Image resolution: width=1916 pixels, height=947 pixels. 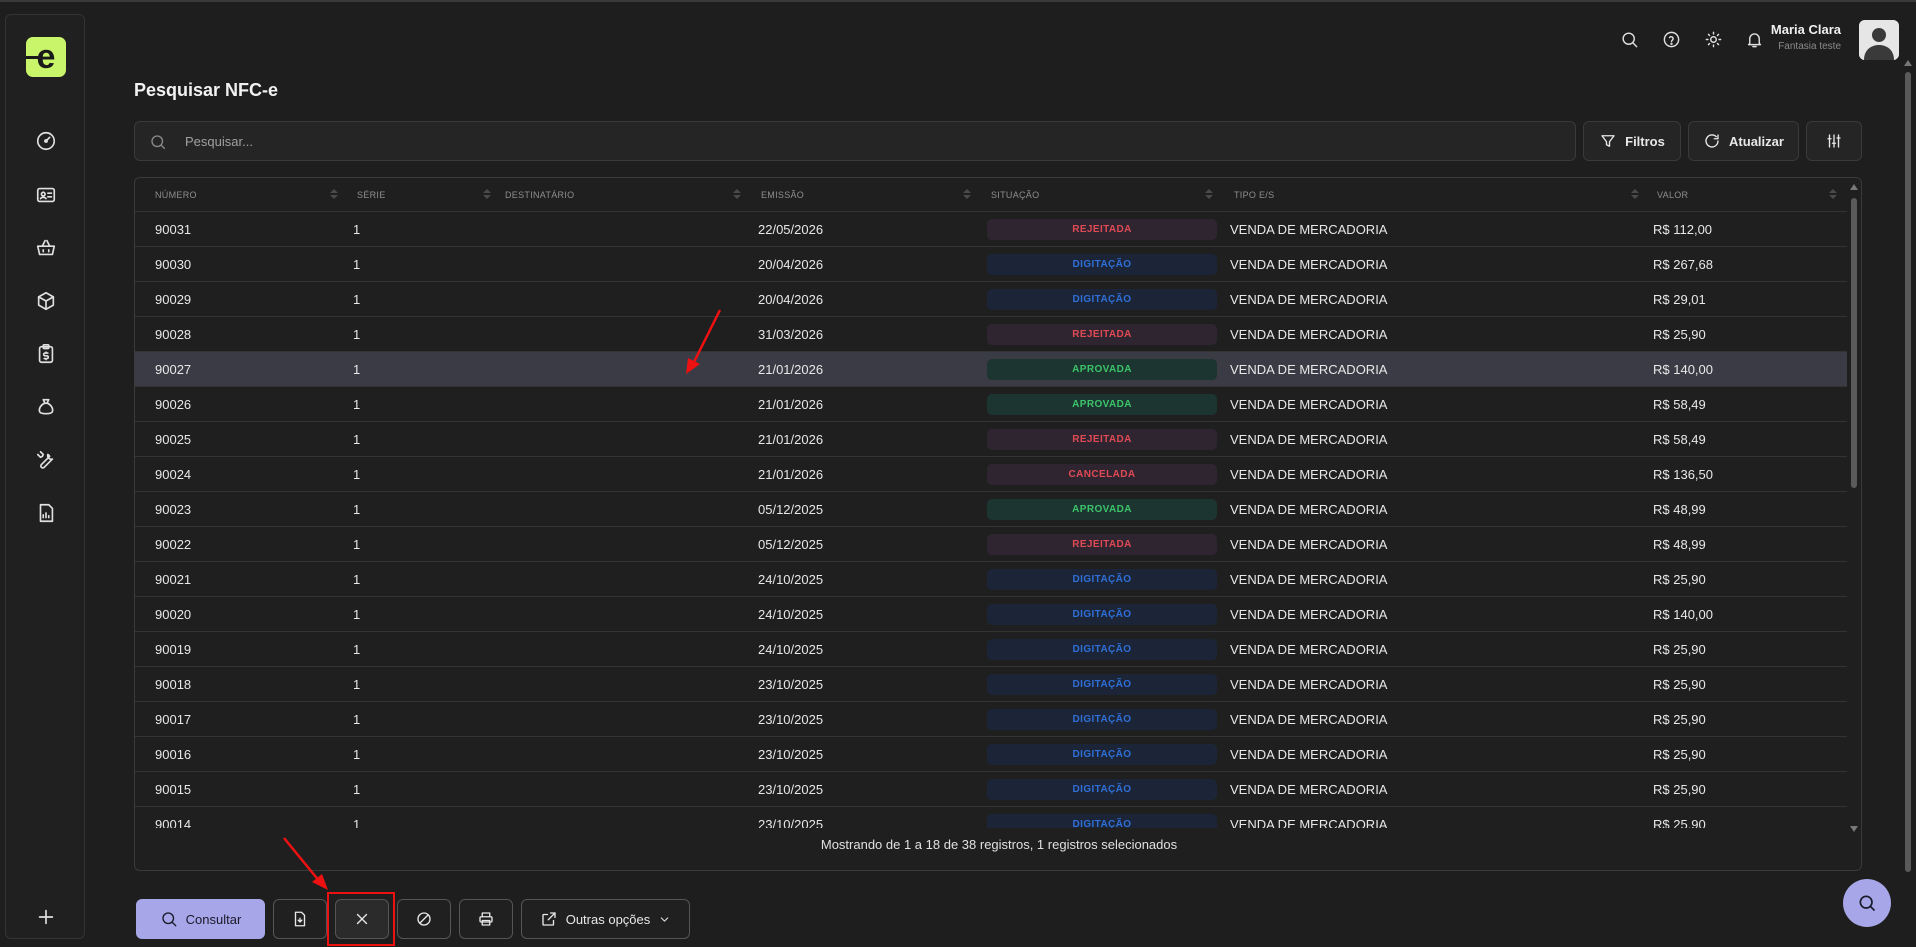 What do you see at coordinates (1679, 509) in the screenshot?
I see `cell-valor: R$ 48,99` at bounding box center [1679, 509].